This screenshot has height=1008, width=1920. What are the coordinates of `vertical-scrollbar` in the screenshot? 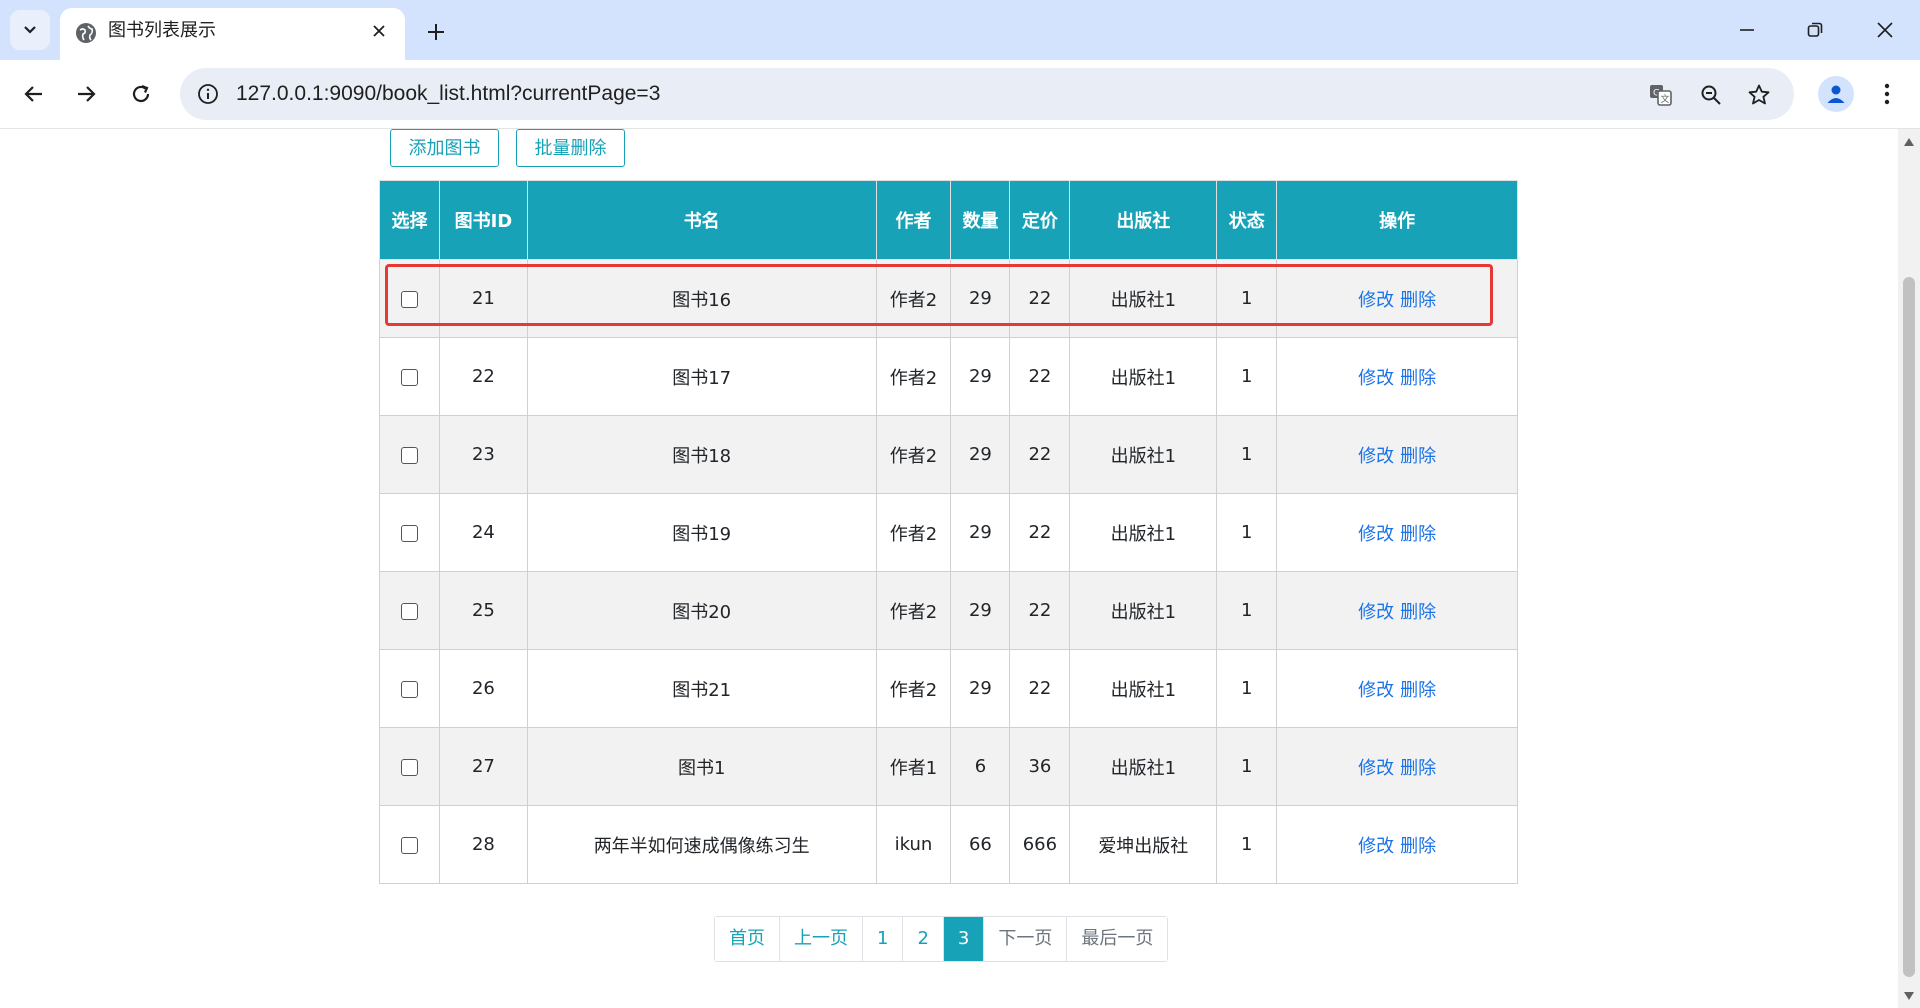 It's located at (1909, 568).